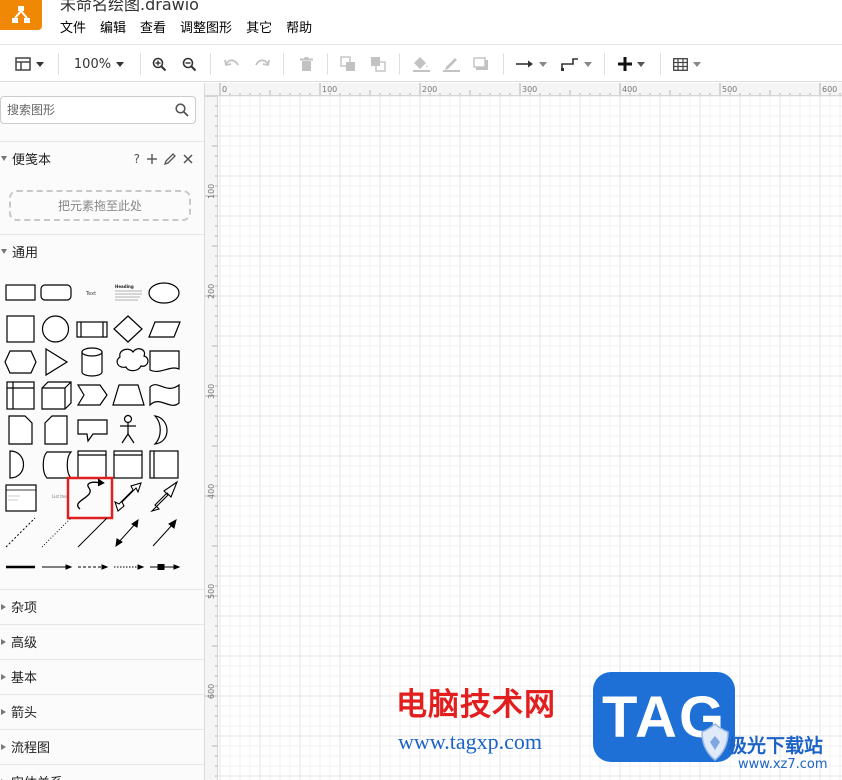 Image resolution: width=842 pixels, height=780 pixels. What do you see at coordinates (259, 29) in the screenshot?
I see `menu-extras: 其它` at bounding box center [259, 29].